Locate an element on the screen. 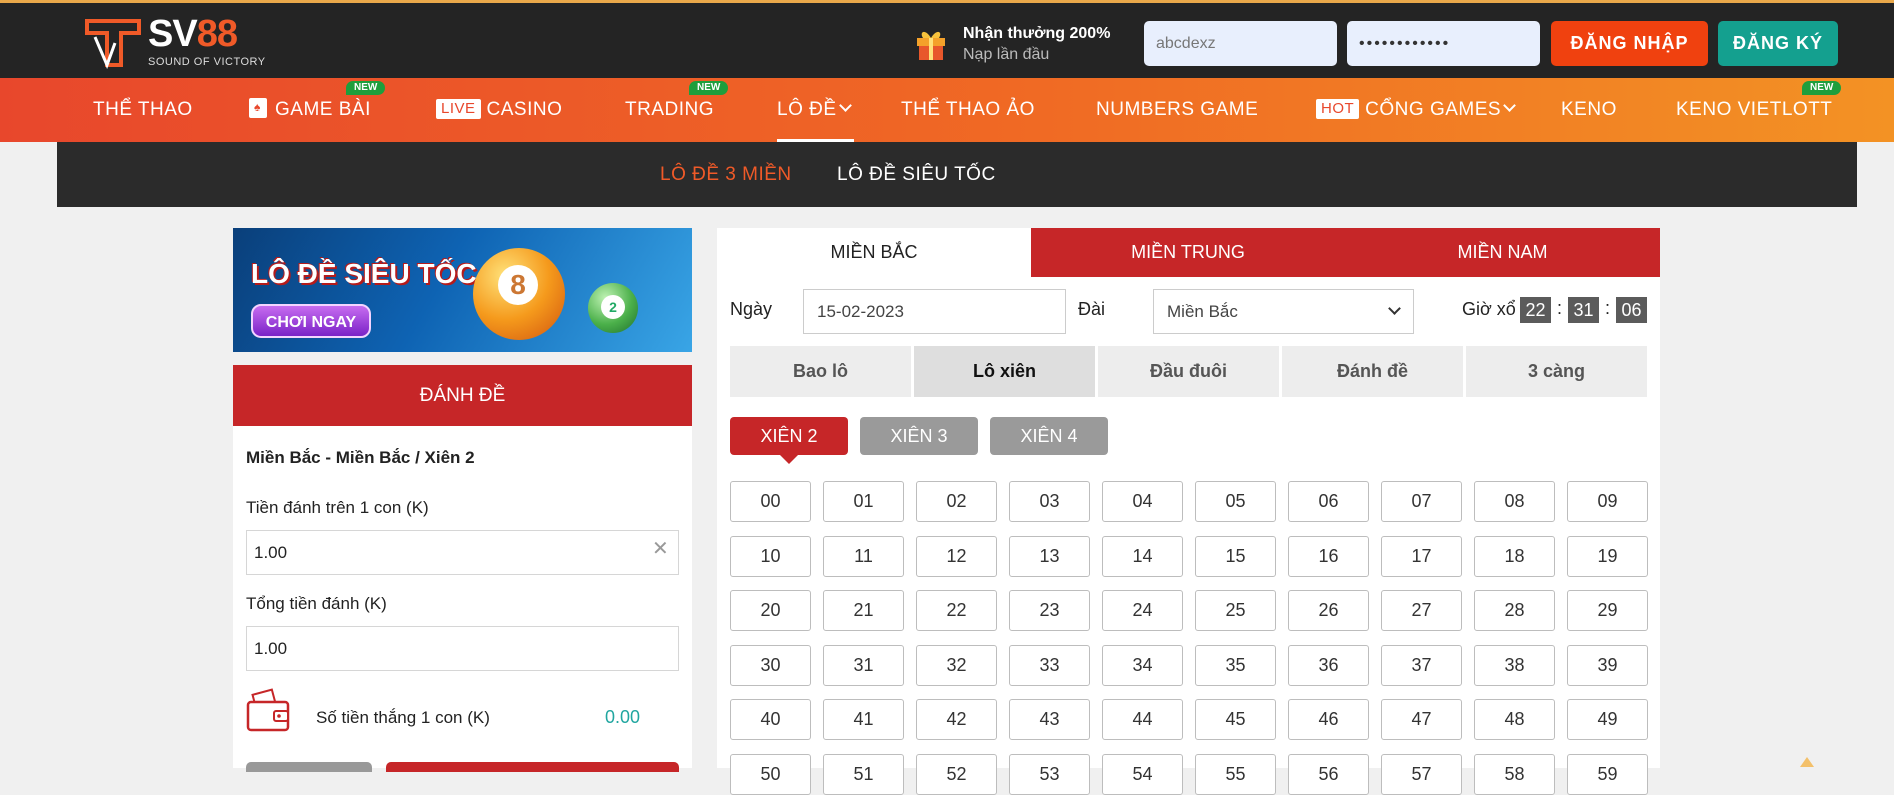 The width and height of the screenshot is (1894, 795). number-cell: 17 is located at coordinates (1421, 556).